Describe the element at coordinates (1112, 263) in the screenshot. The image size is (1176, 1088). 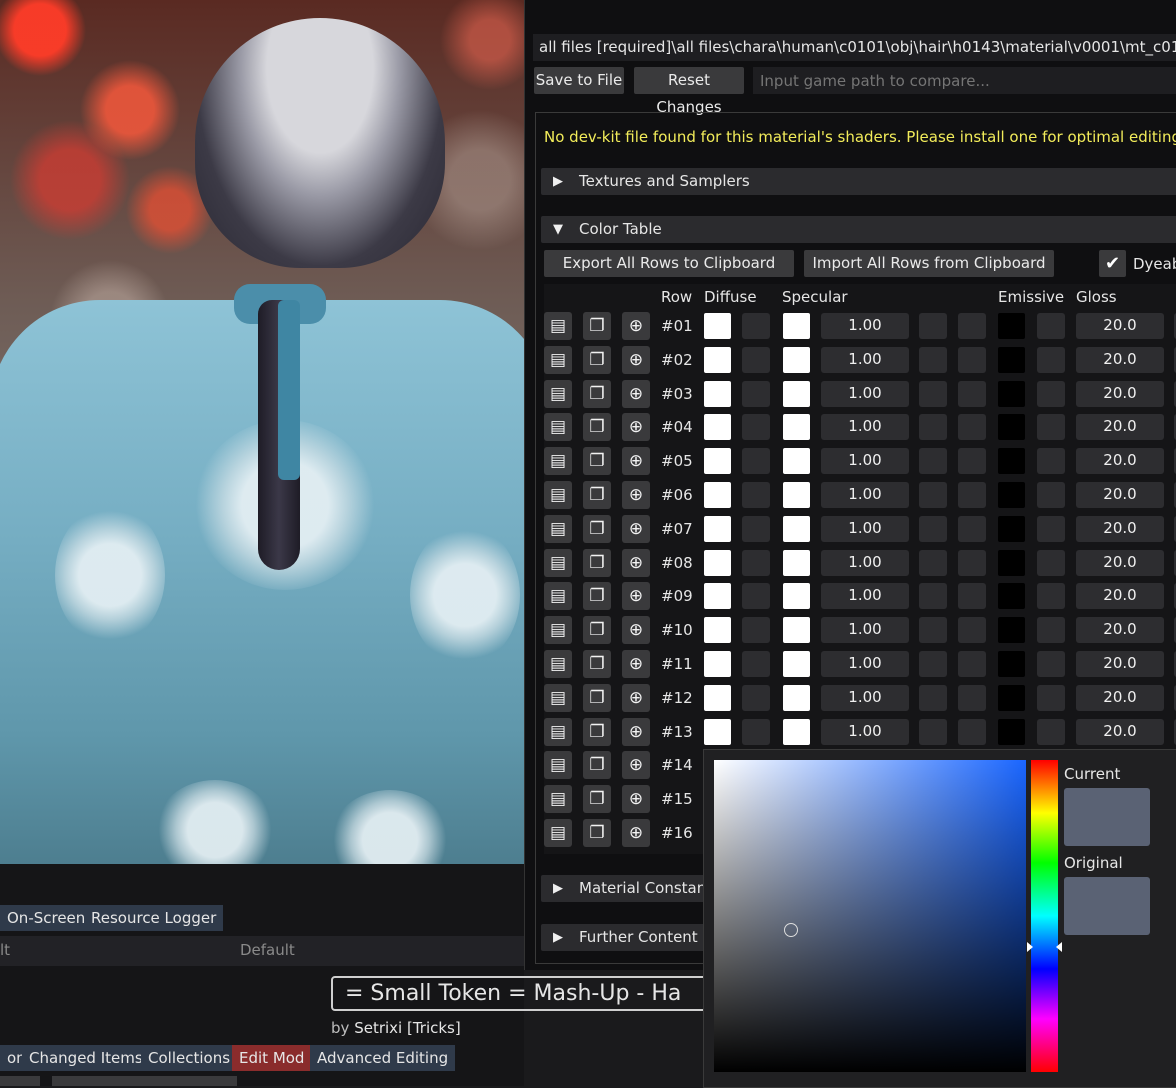
I see `dyeable-checkbox: ✔` at that location.